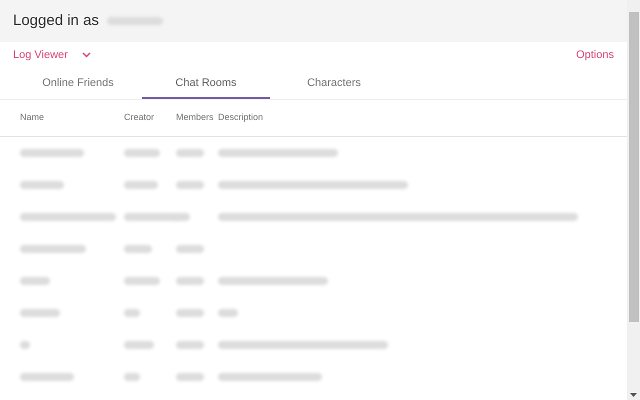 The width and height of the screenshot is (640, 400). Describe the element at coordinates (140, 117) in the screenshot. I see `column-header: Creator` at that location.